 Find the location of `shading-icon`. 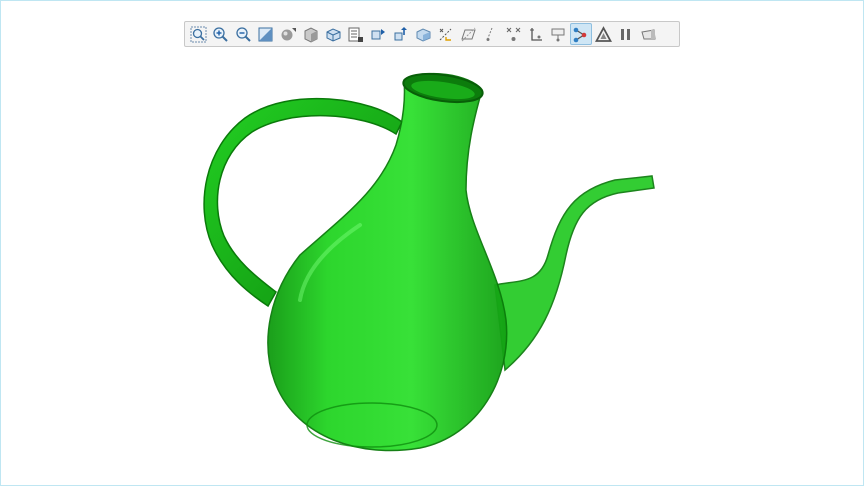

shading-icon is located at coordinates (288, 33).